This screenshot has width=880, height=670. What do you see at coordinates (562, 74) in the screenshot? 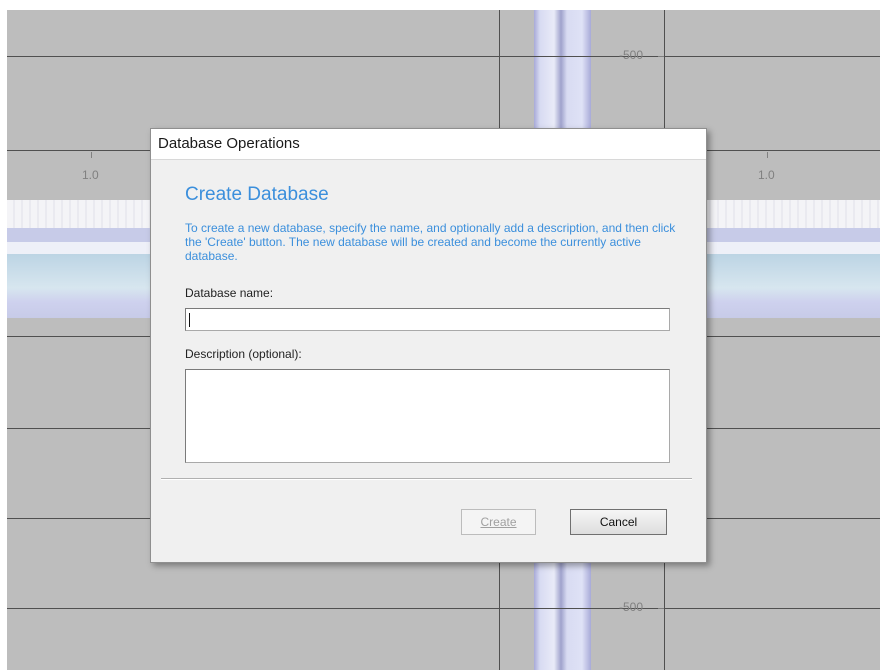
I see `vertical-track-top` at bounding box center [562, 74].